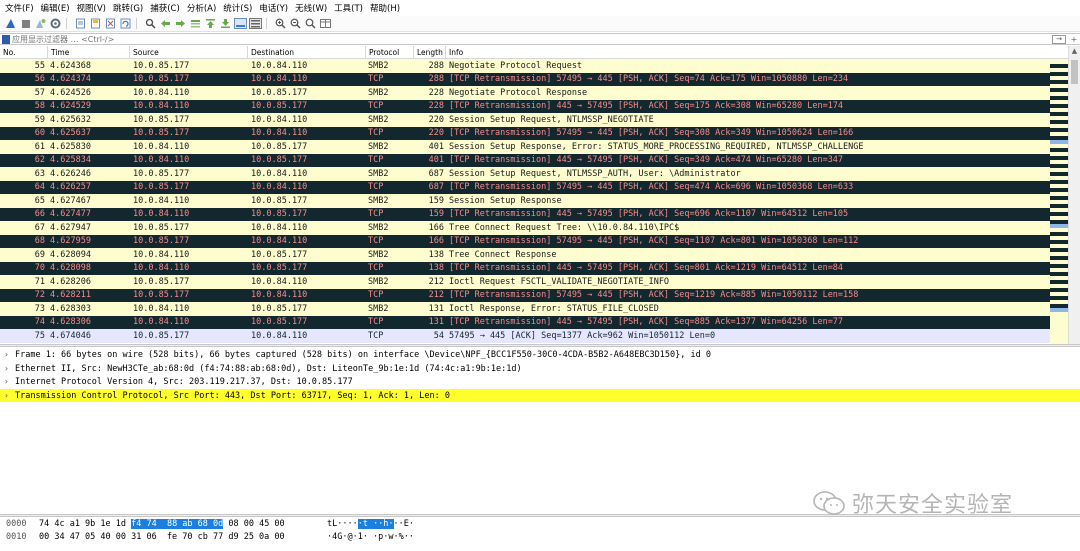 The height and width of the screenshot is (551, 1080). What do you see at coordinates (390, 52) in the screenshot?
I see `column-header-protocol: Protocol` at bounding box center [390, 52].